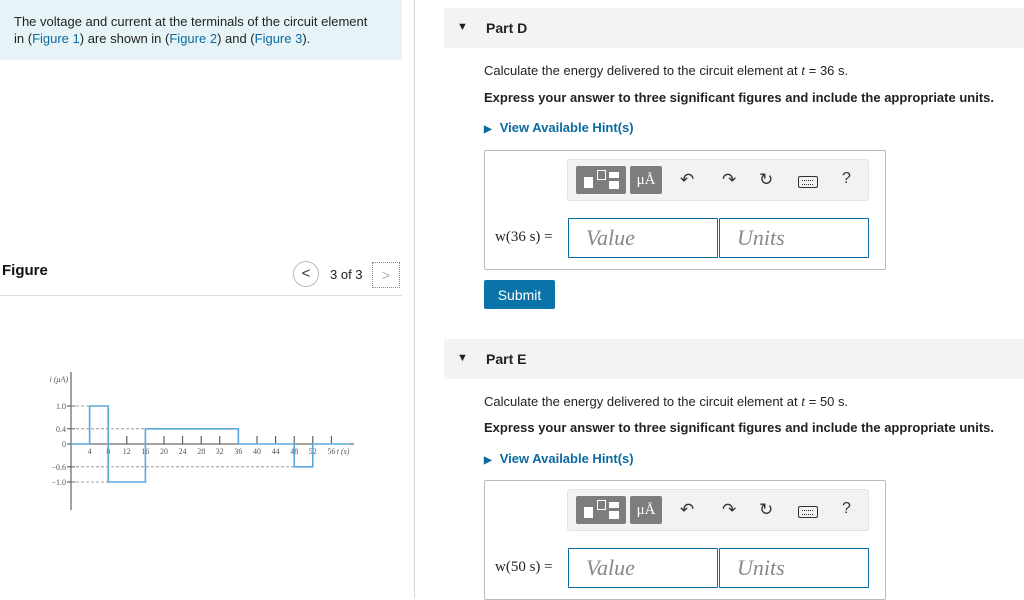 This screenshot has width=1024, height=600. Describe the element at coordinates (201, 277) in the screenshot. I see `figure-header: Figure < 3 of 3 >` at that location.